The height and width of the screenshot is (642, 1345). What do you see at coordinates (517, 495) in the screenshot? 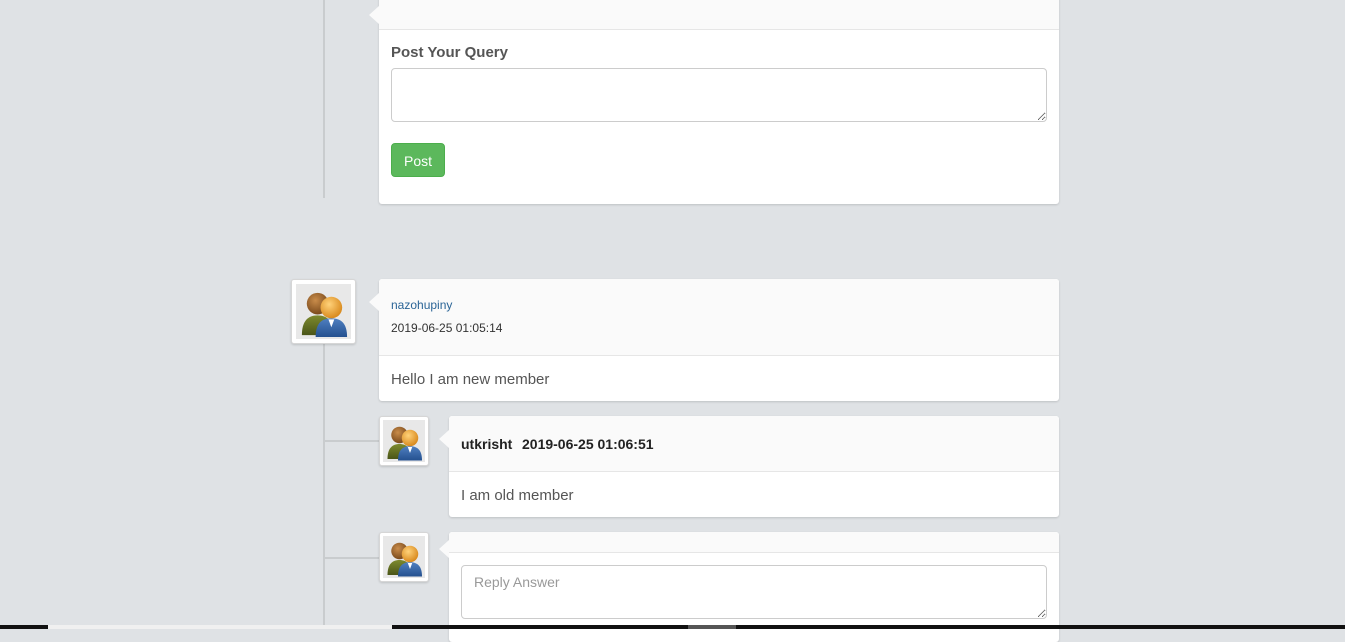
I see `reply-body: I am old member` at bounding box center [517, 495].